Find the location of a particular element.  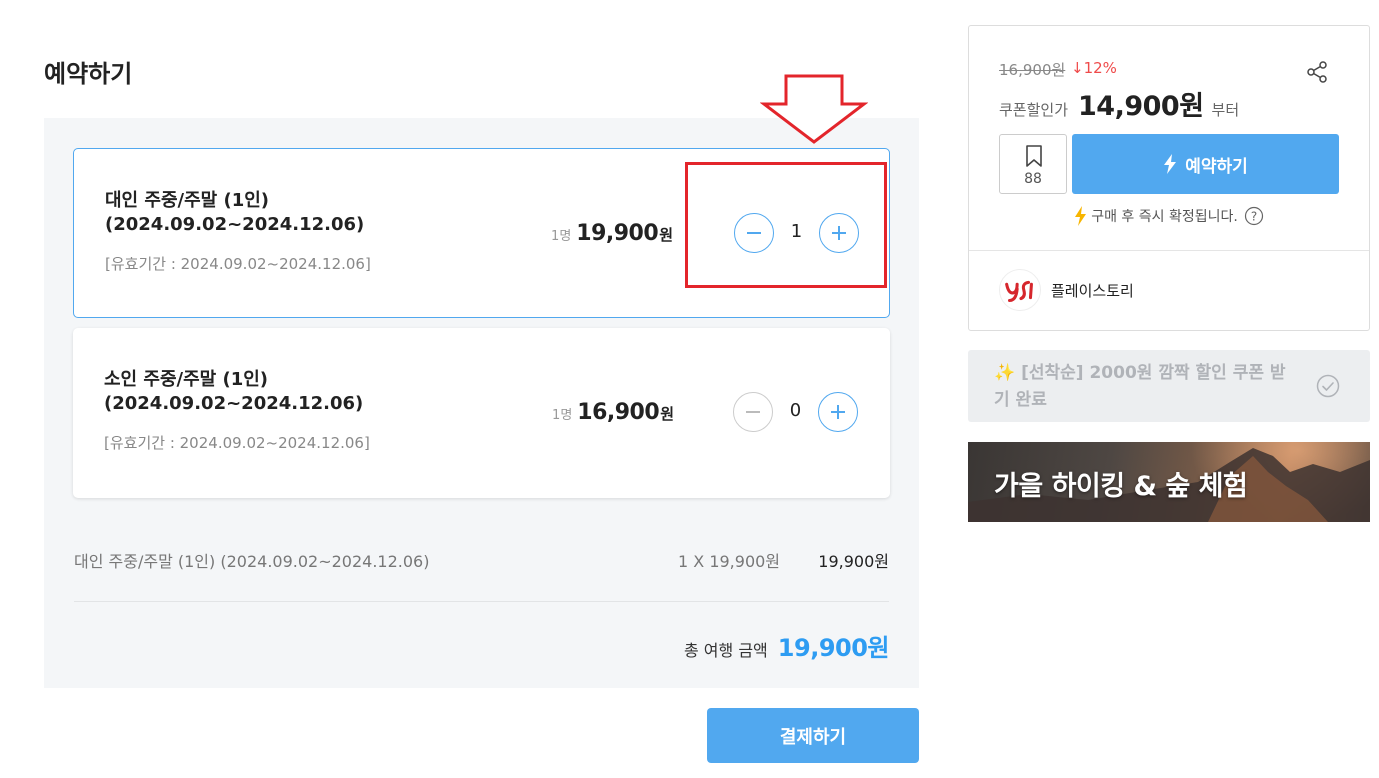

option-price-amount: 19,900 is located at coordinates (617, 233).